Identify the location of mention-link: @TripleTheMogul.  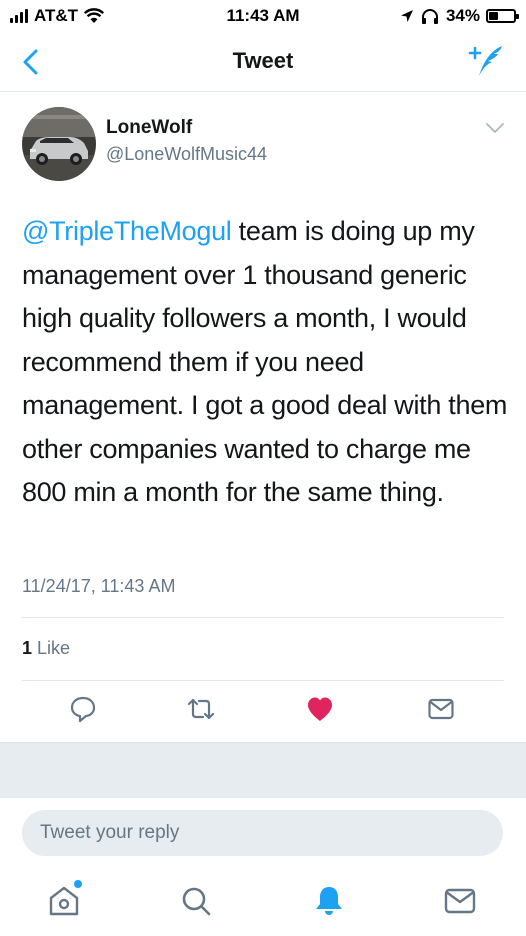
(127, 231).